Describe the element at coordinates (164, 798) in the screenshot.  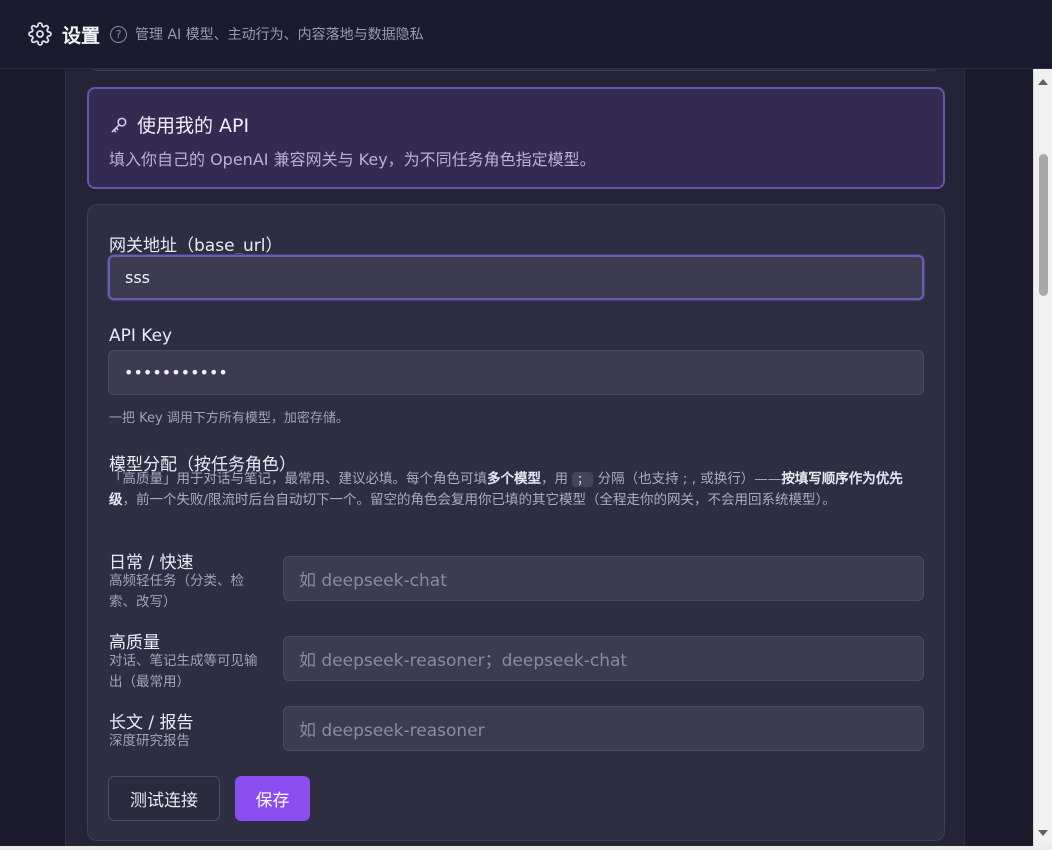
I see `test-connection-button: 测试连接` at that location.